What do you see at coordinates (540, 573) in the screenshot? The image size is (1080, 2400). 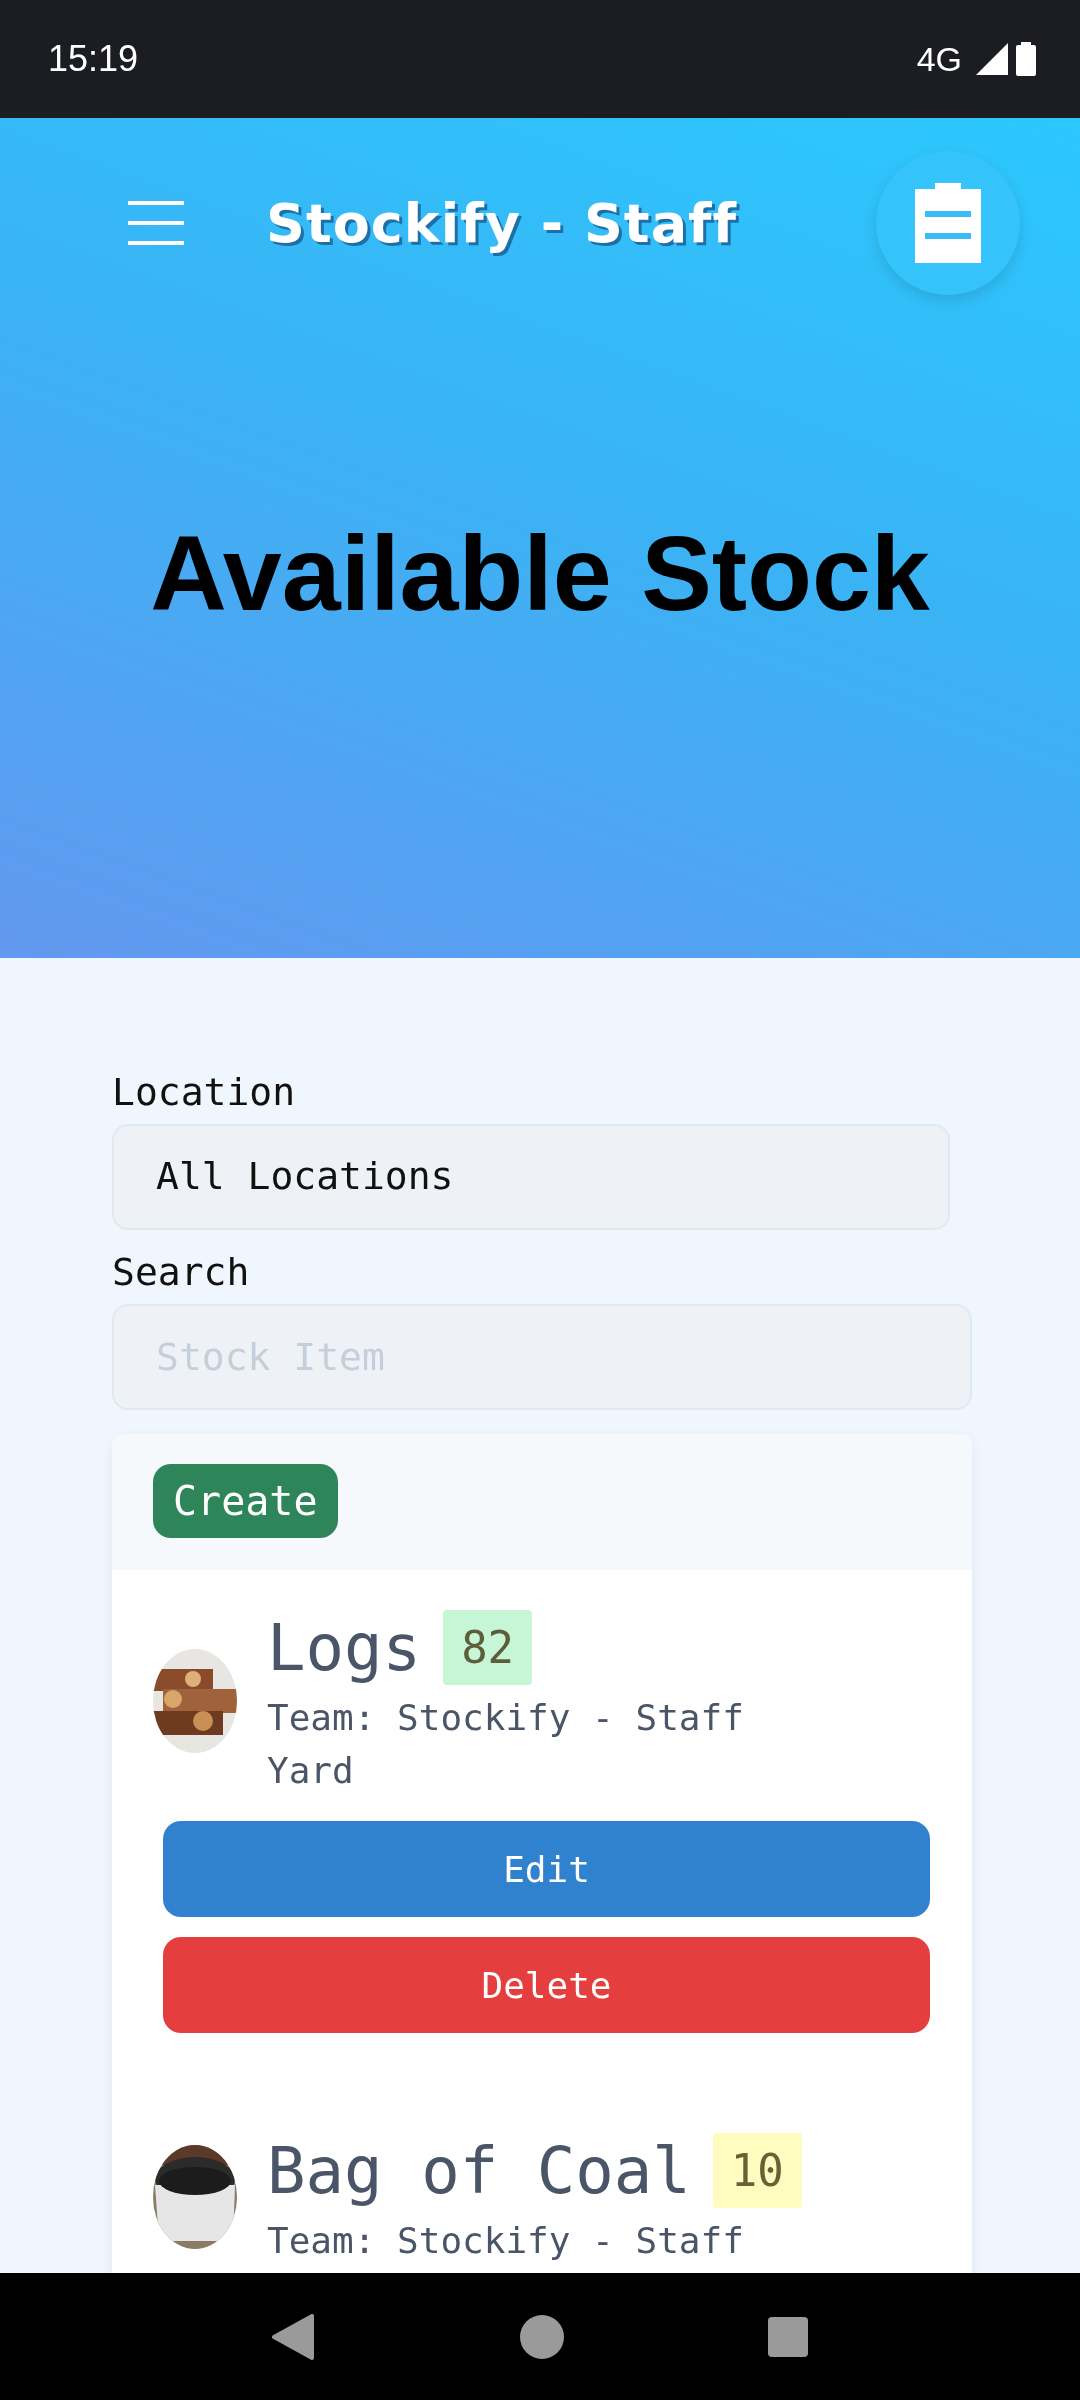 I see `page-title: Available Stock` at bounding box center [540, 573].